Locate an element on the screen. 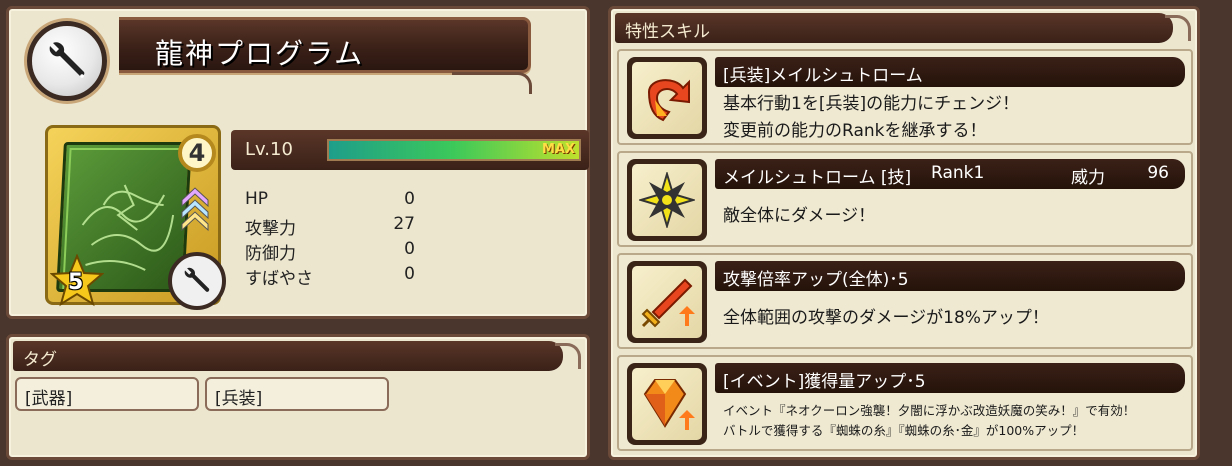  skill-row: メイルシュトローム [技] Rank1 威力 96 敵全体にダメージ！ is located at coordinates (905, 199).